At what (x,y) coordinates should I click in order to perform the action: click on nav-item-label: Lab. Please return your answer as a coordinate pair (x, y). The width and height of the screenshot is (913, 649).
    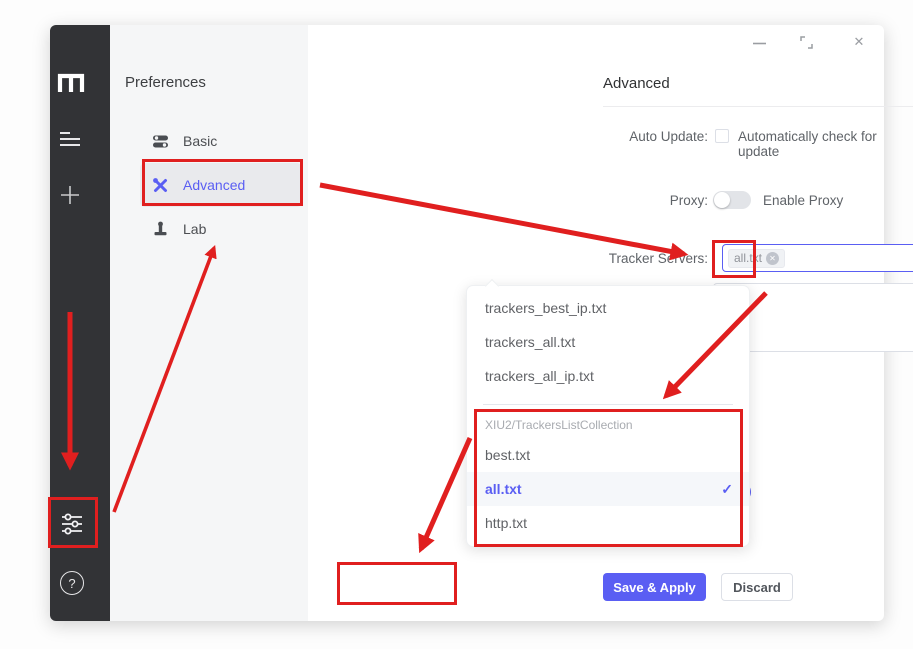
    Looking at the image, I should click on (195, 229).